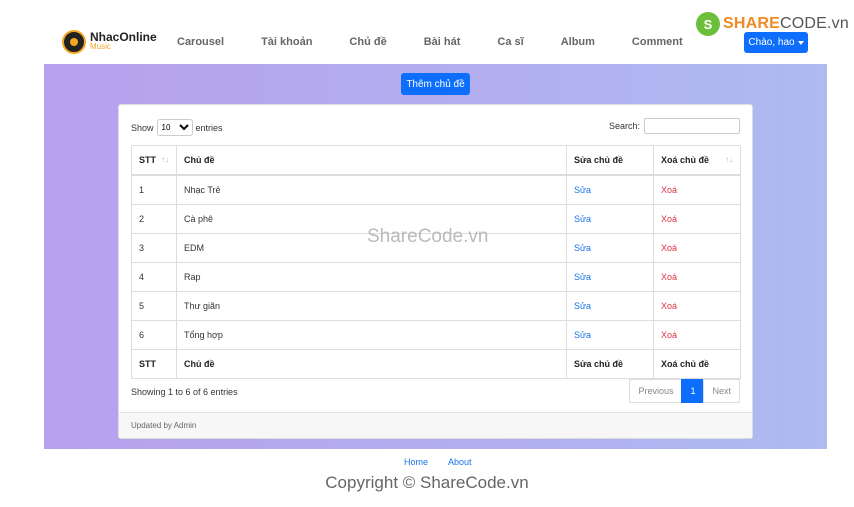  Describe the element at coordinates (154, 335) in the screenshot. I see `cell-stt: 6` at that location.